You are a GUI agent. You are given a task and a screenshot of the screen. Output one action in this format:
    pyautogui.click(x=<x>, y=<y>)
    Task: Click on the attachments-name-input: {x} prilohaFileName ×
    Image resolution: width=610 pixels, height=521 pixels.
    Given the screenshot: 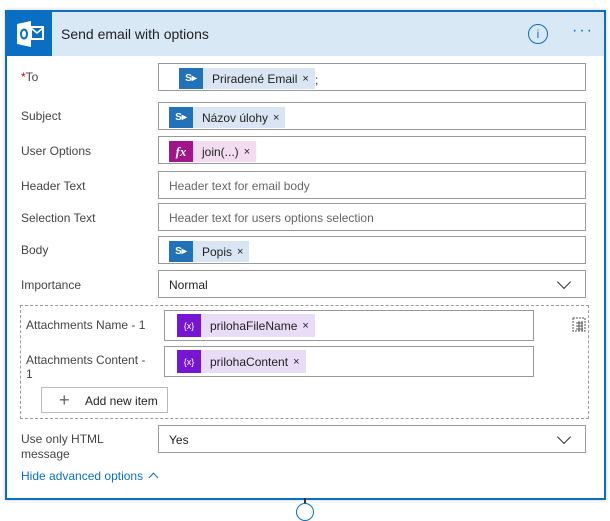 What is the action you would take?
    pyautogui.click(x=349, y=325)
    